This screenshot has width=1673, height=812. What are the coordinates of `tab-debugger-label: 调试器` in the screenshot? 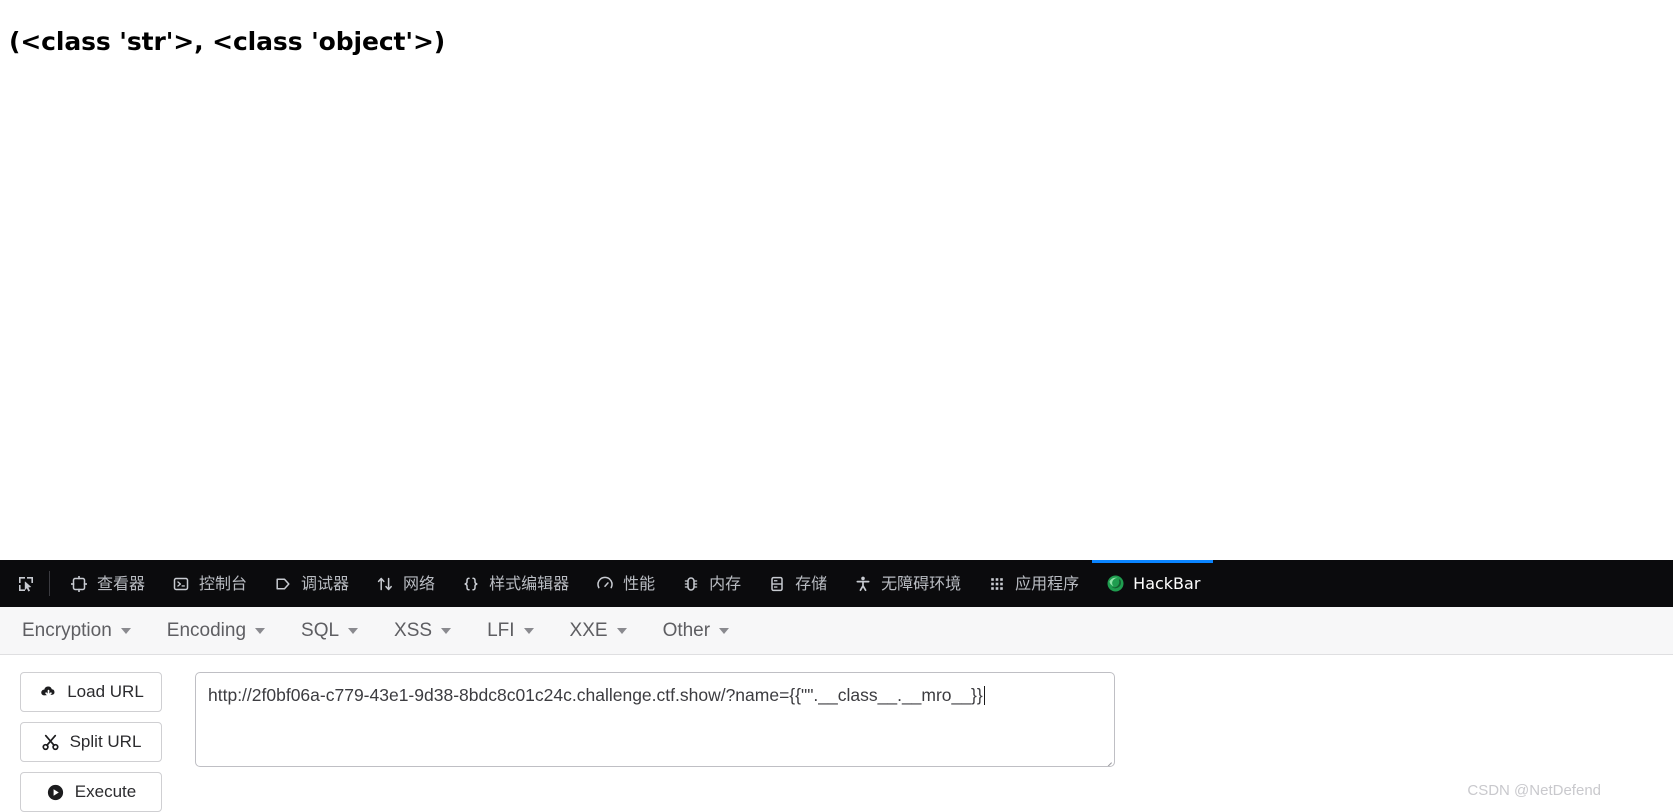 It's located at (325, 584).